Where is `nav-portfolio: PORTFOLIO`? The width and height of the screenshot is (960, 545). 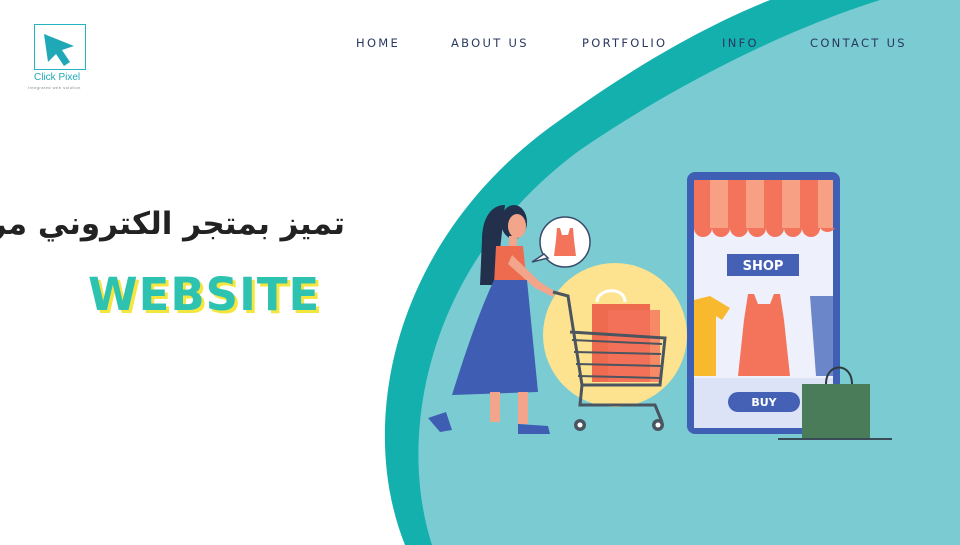
nav-portfolio: PORTFOLIO is located at coordinates (624, 43).